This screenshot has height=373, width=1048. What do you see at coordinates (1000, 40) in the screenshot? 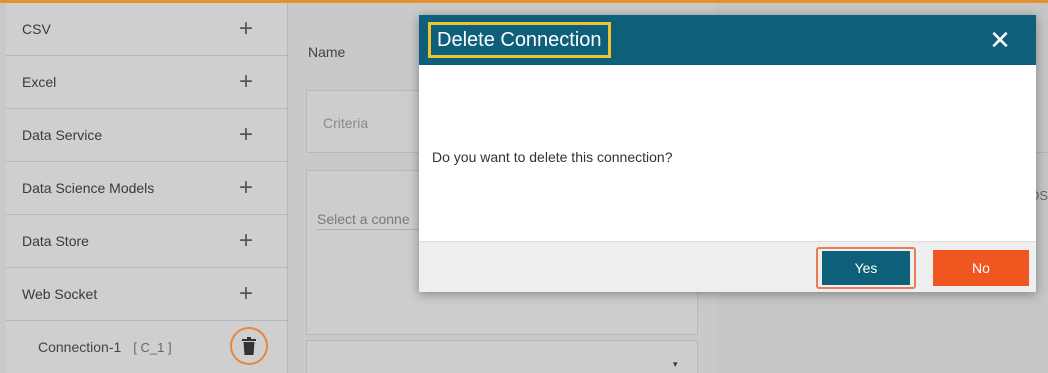
I see `close-icon: ✕` at bounding box center [1000, 40].